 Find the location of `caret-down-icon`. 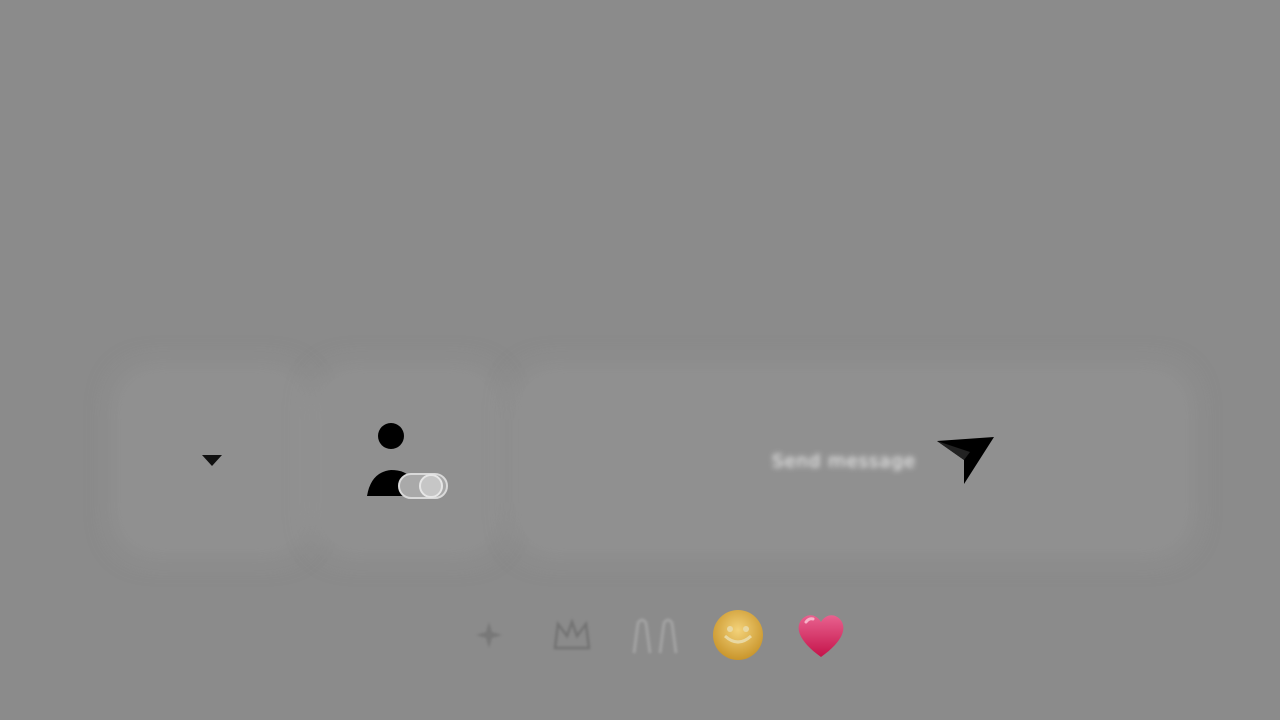

caret-down-icon is located at coordinates (212, 460).